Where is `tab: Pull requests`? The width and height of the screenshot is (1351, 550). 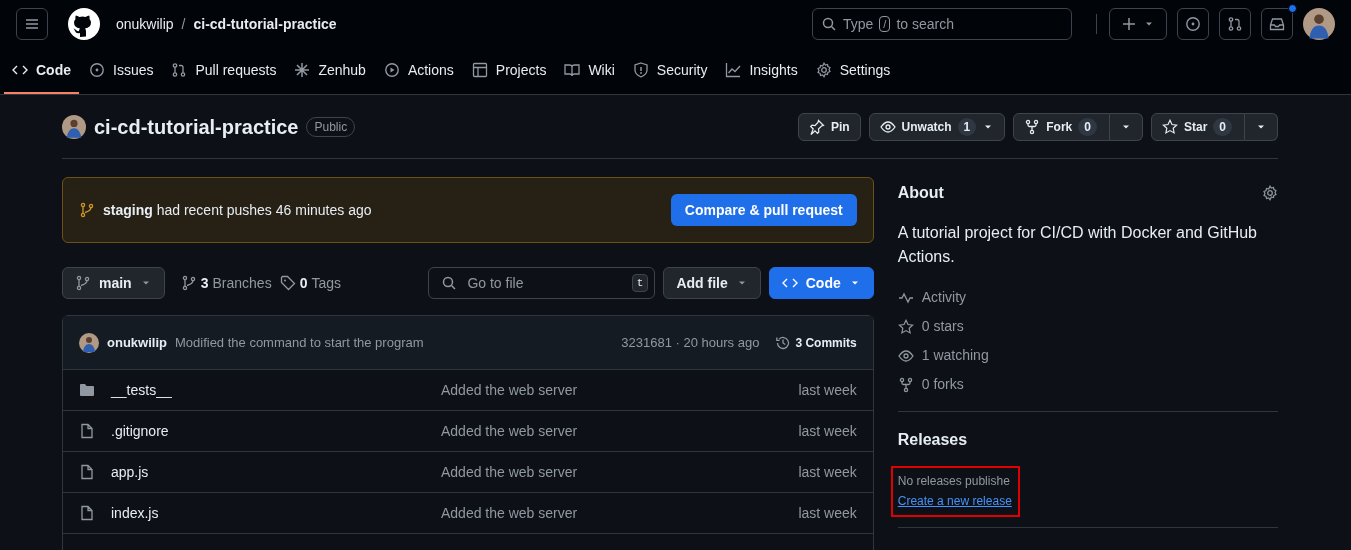 tab: Pull requests is located at coordinates (224, 71).